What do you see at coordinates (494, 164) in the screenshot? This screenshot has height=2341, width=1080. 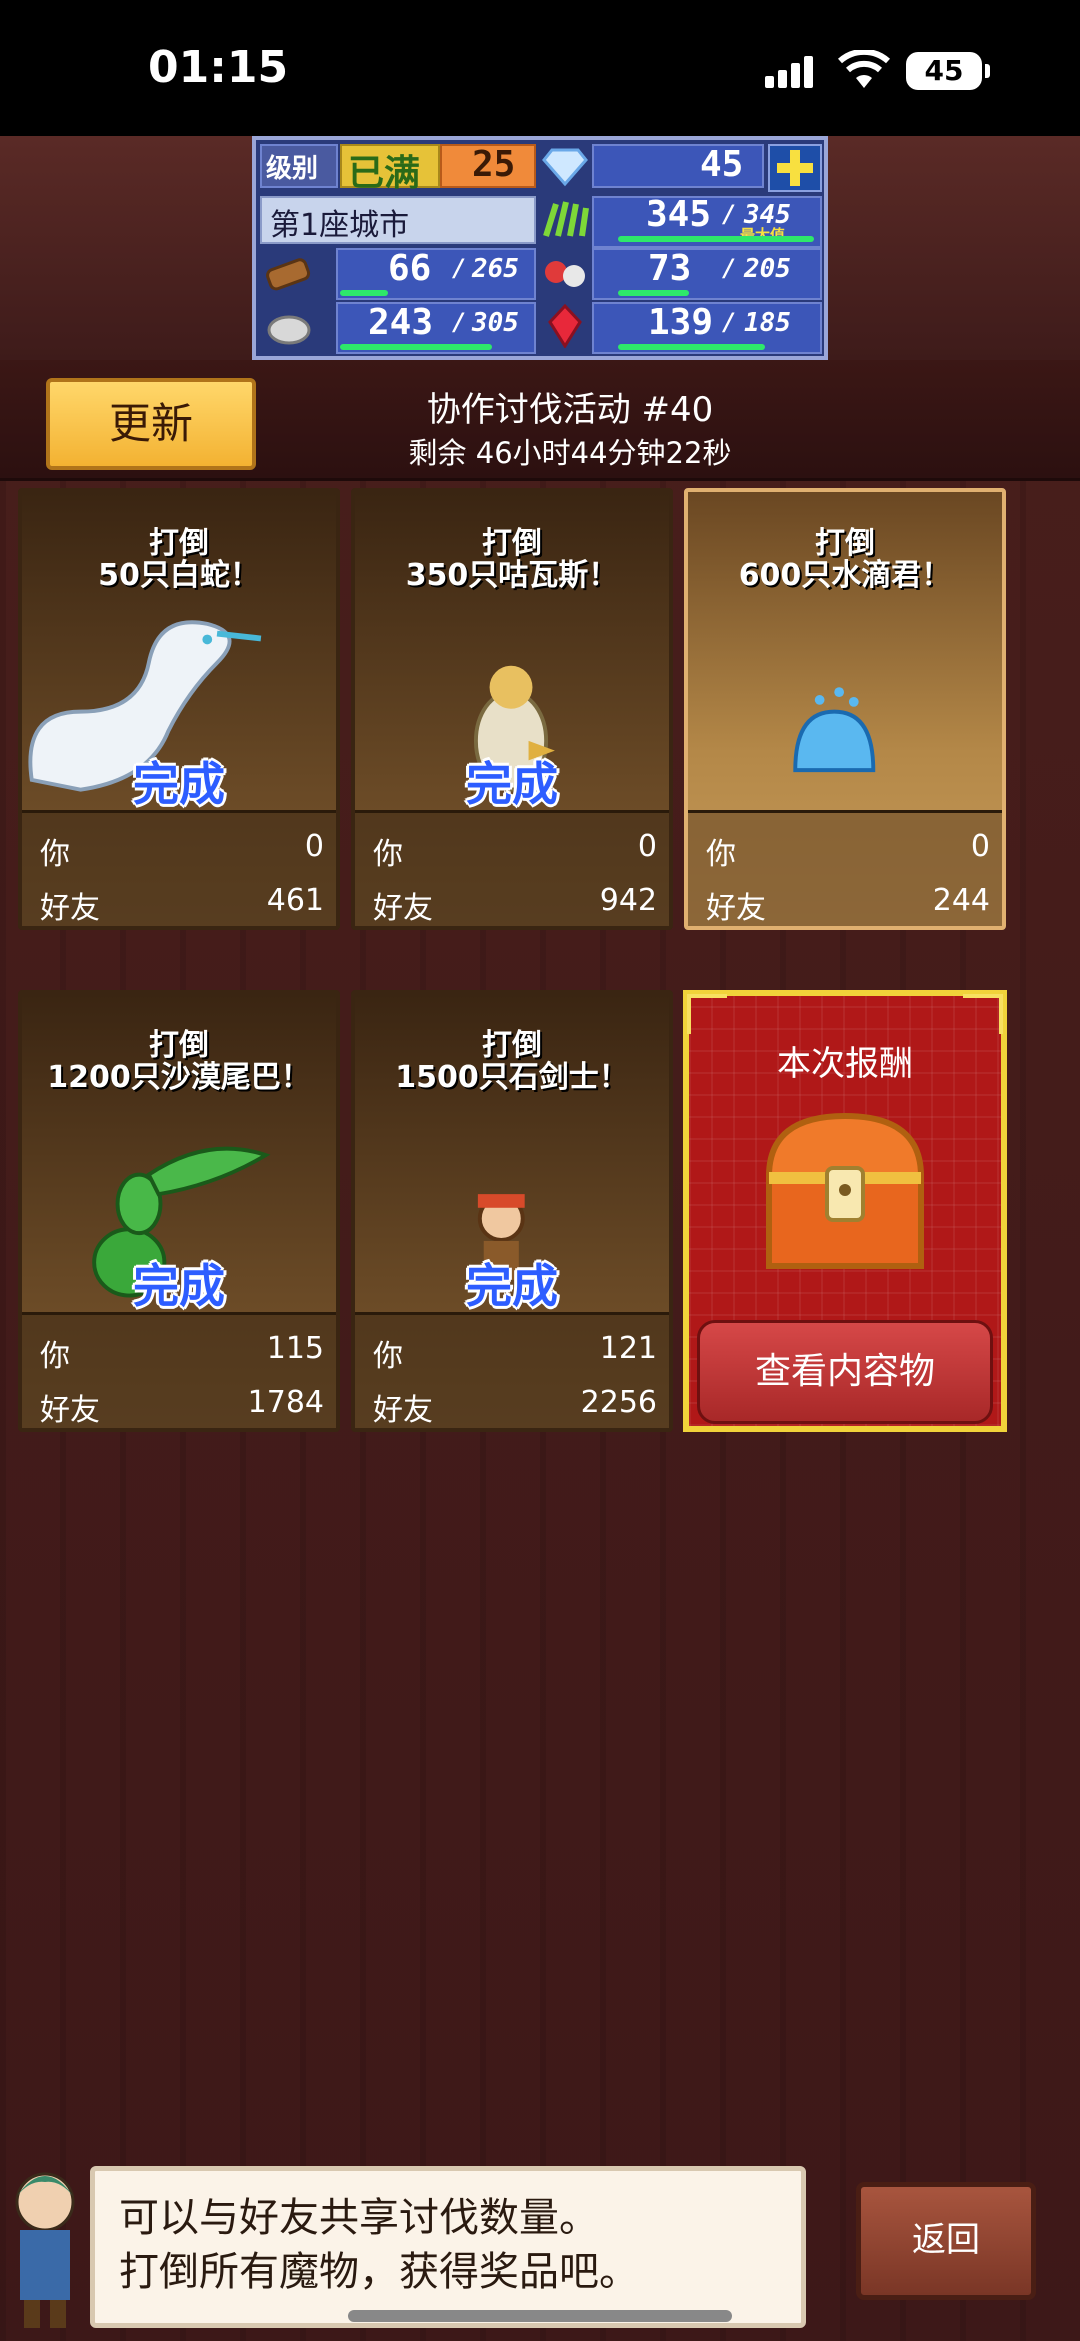 I see `level-value: 25` at bounding box center [494, 164].